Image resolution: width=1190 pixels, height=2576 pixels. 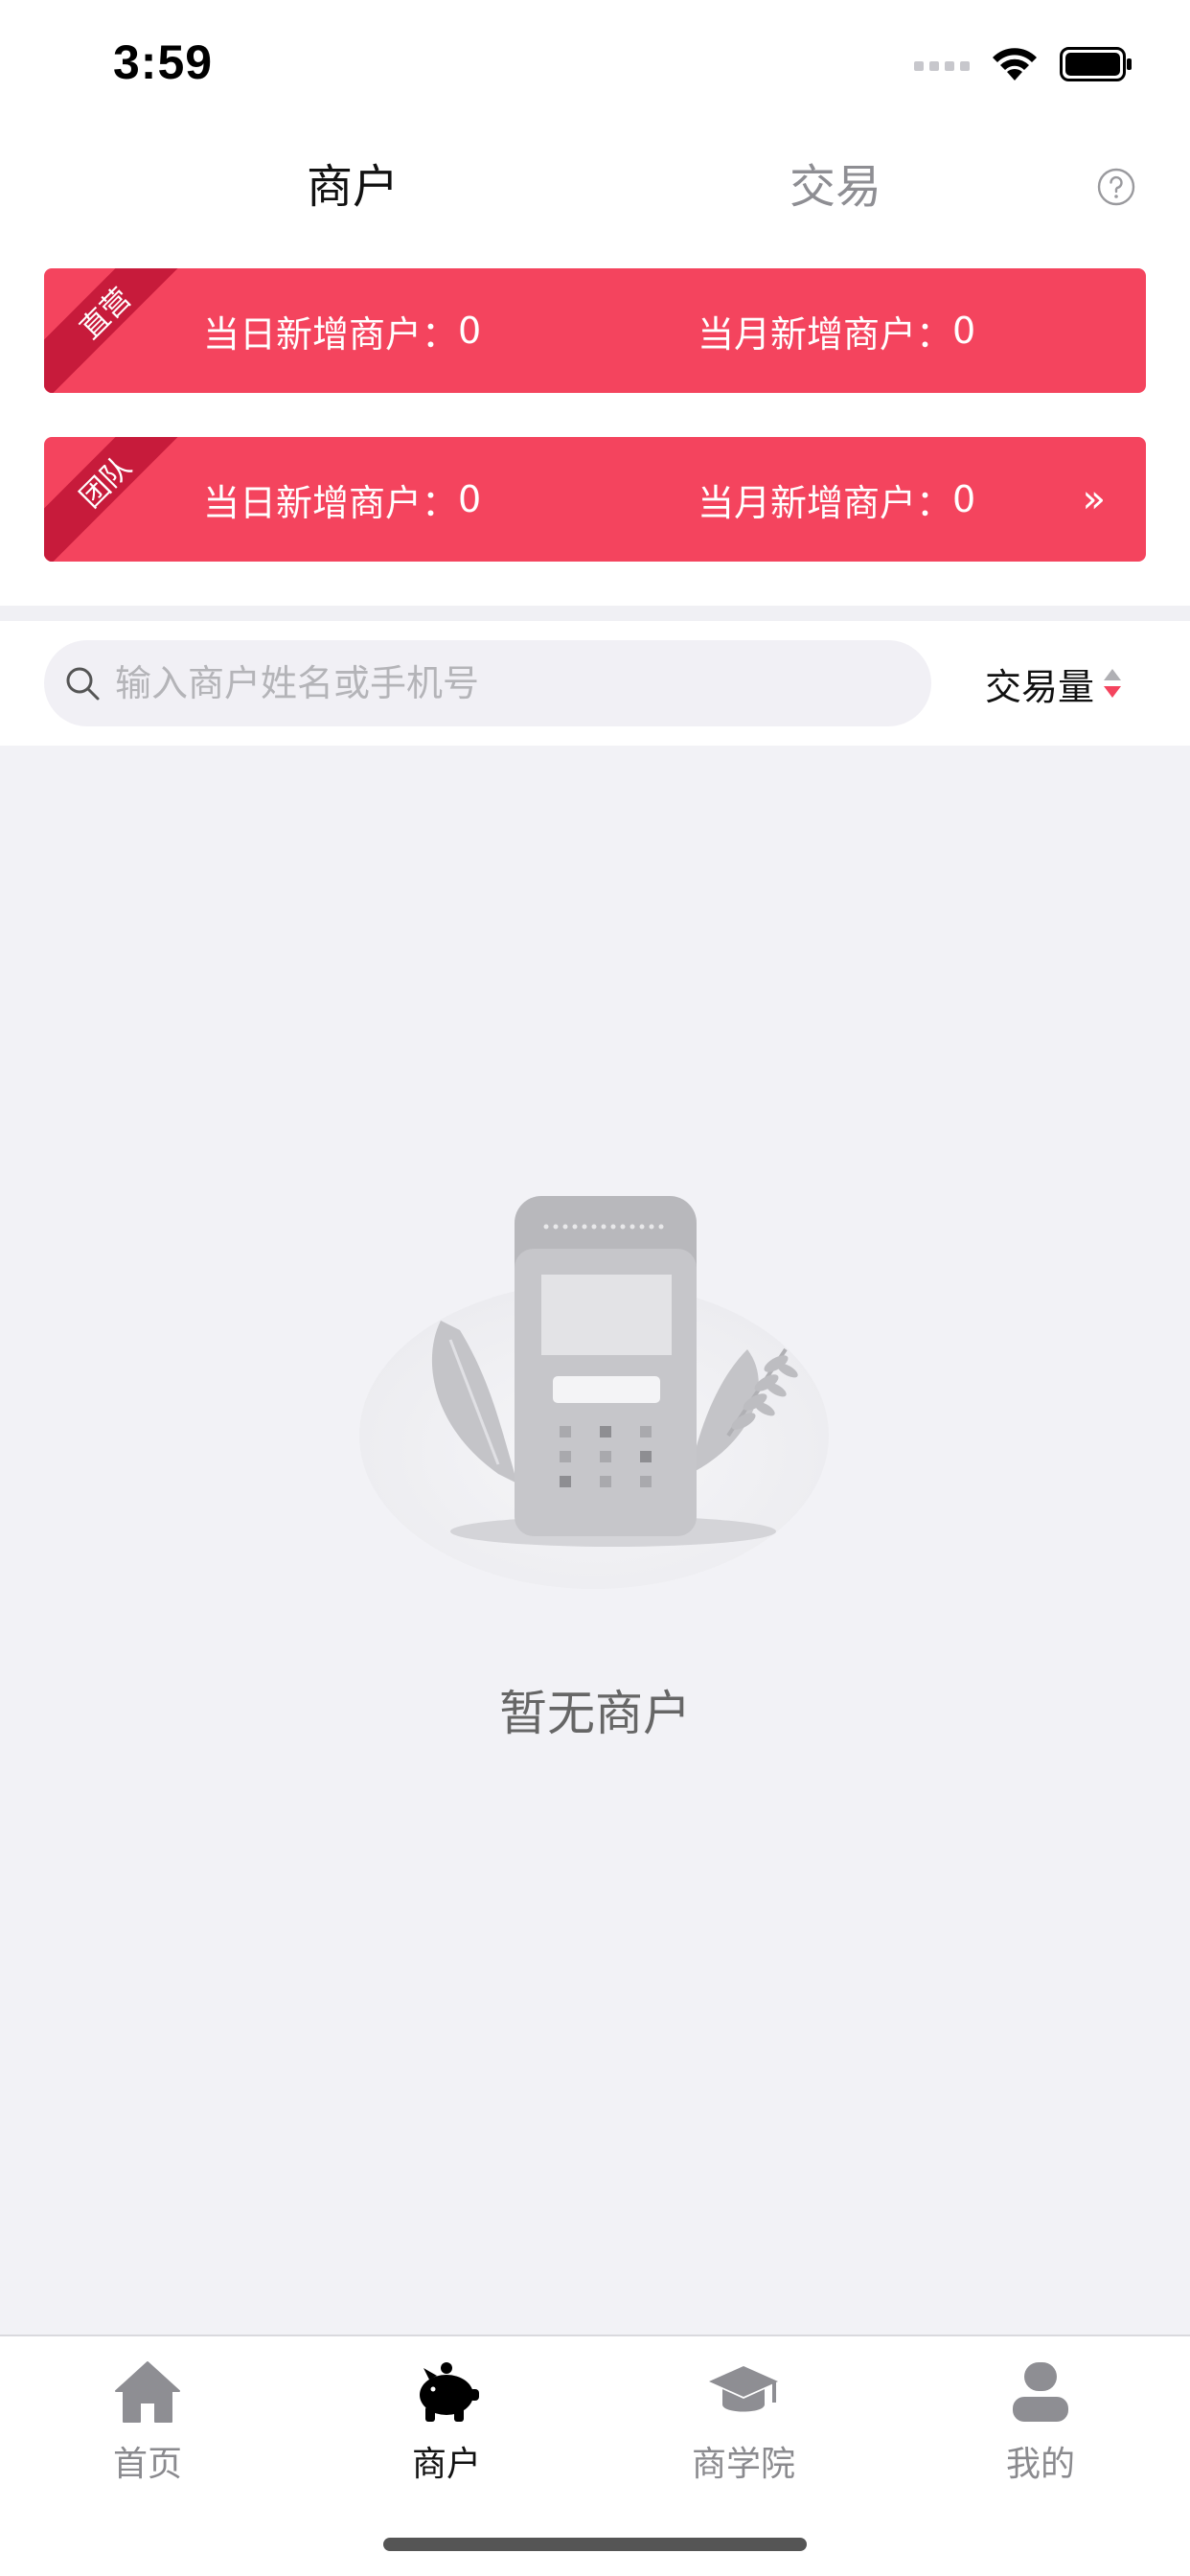 I want to click on home-indicator, so click(x=595, y=2544).